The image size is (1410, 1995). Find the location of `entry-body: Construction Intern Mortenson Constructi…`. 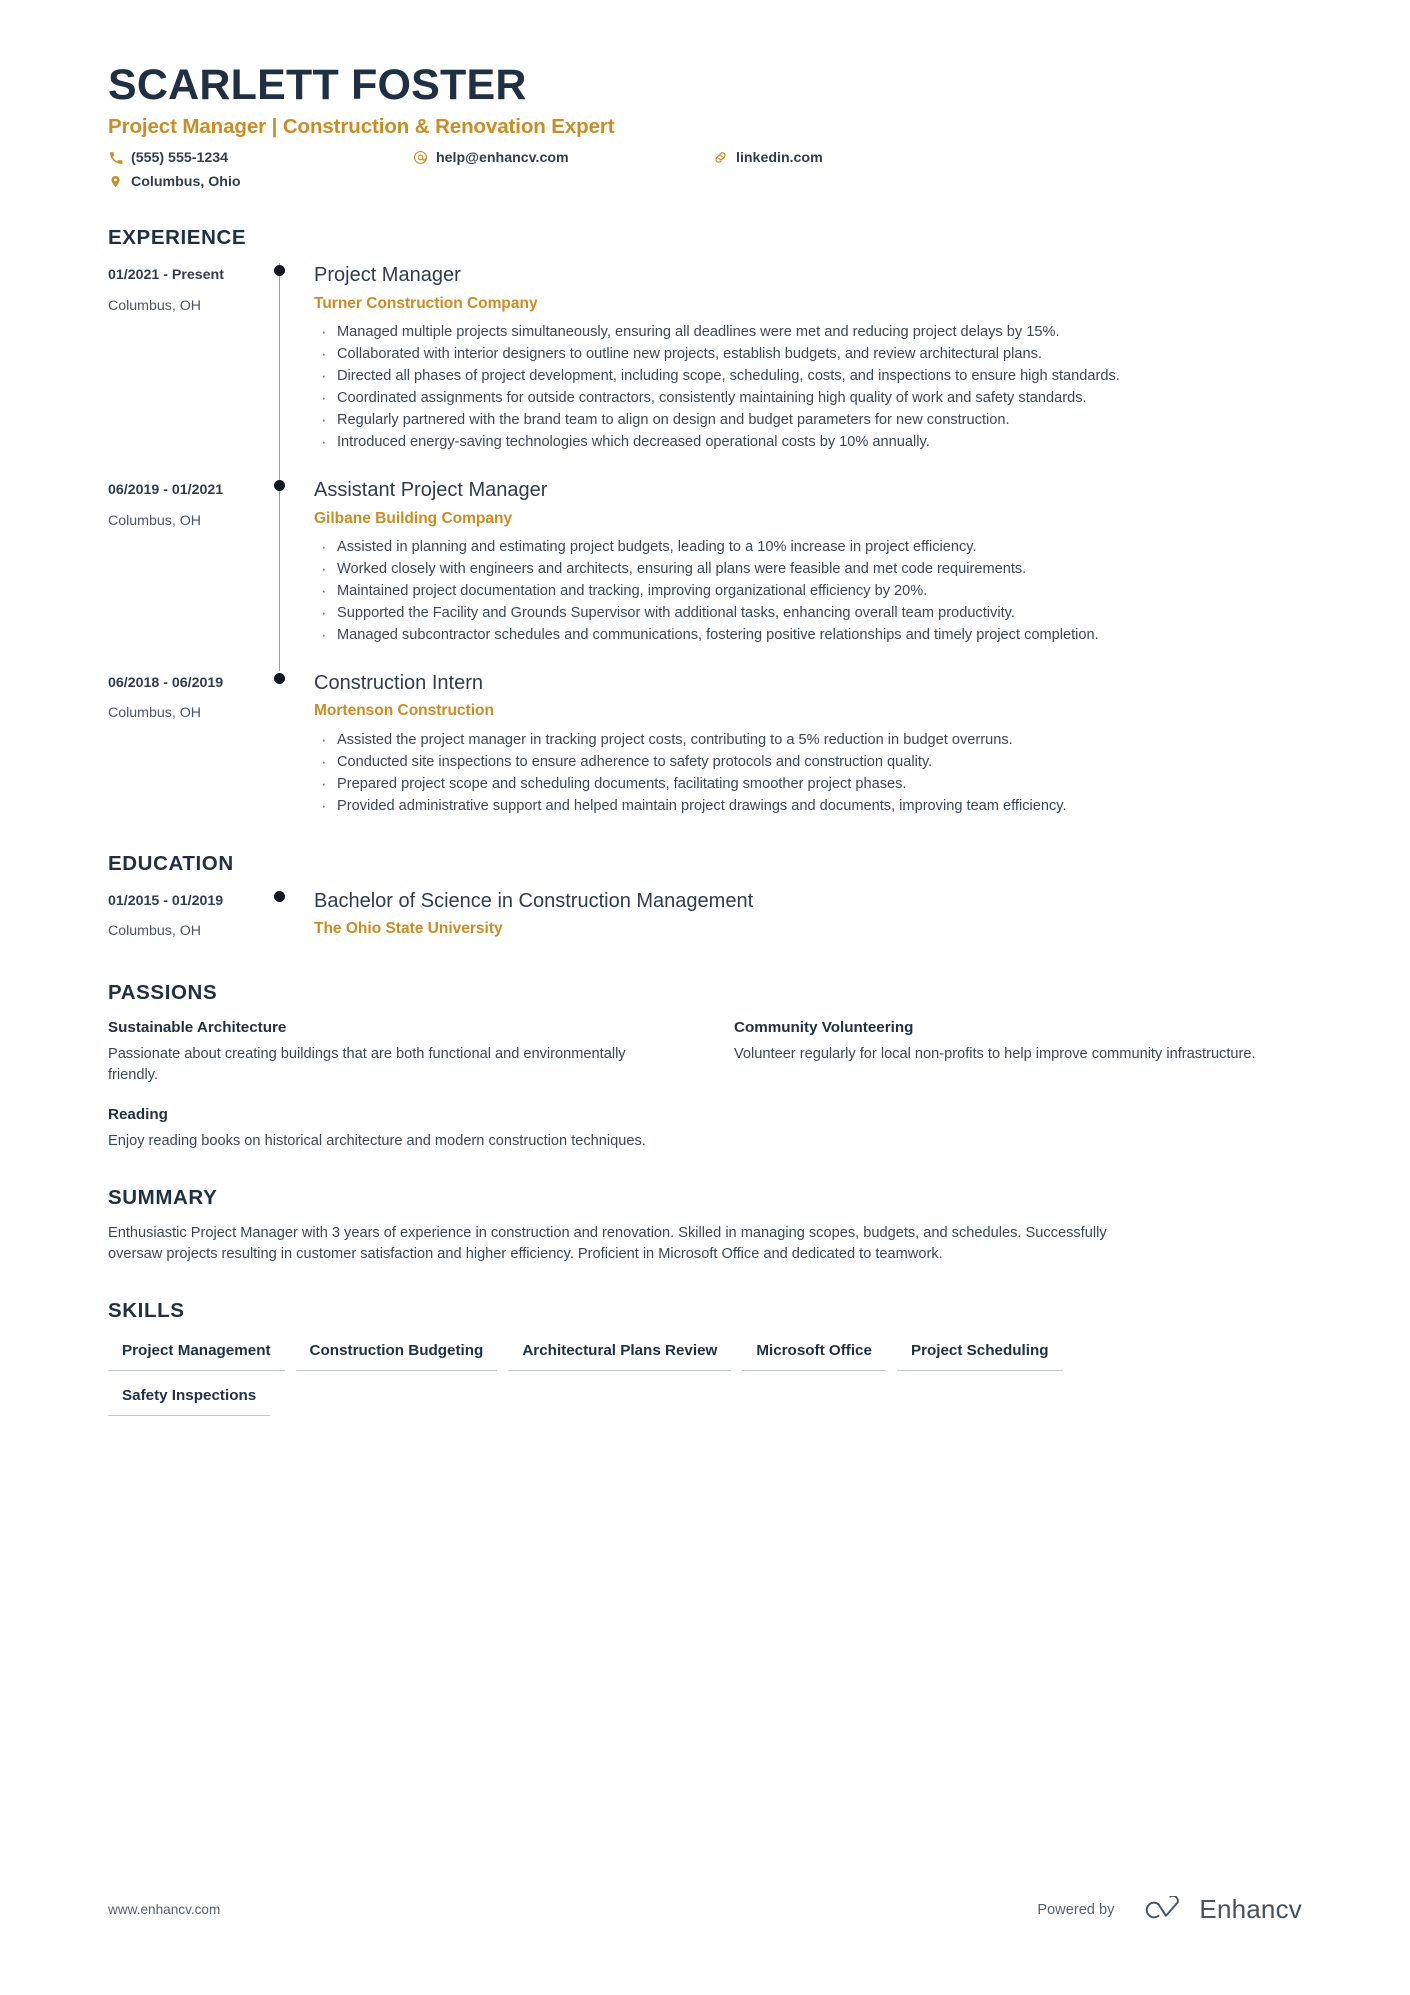

entry-body: Construction Intern Mortenson Constructi… is located at coordinates (808, 744).